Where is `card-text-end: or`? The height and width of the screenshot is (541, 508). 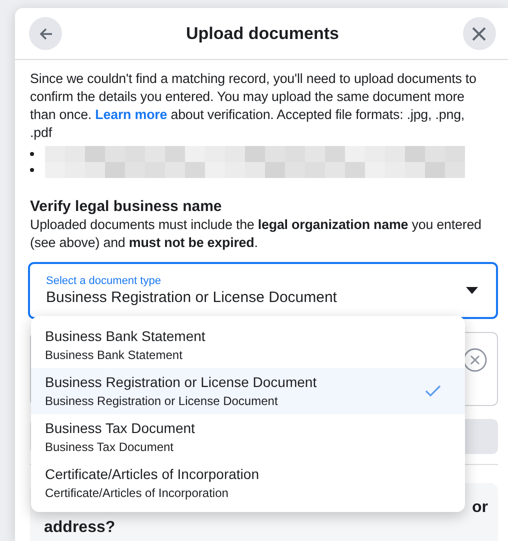 card-text-end: or is located at coordinates (480, 508).